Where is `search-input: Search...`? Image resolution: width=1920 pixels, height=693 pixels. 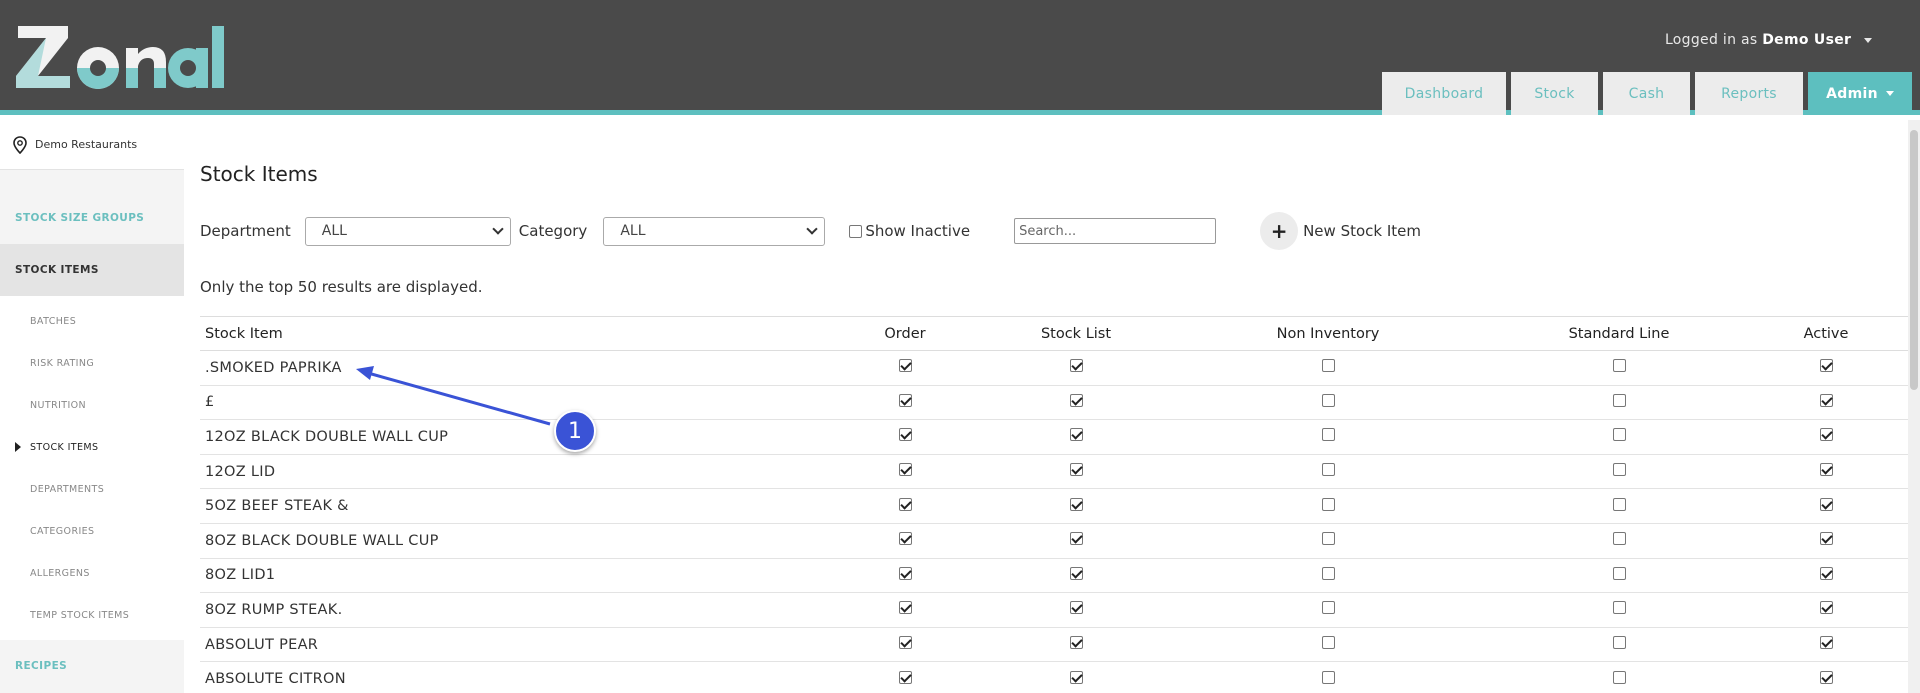
search-input: Search... is located at coordinates (1115, 231).